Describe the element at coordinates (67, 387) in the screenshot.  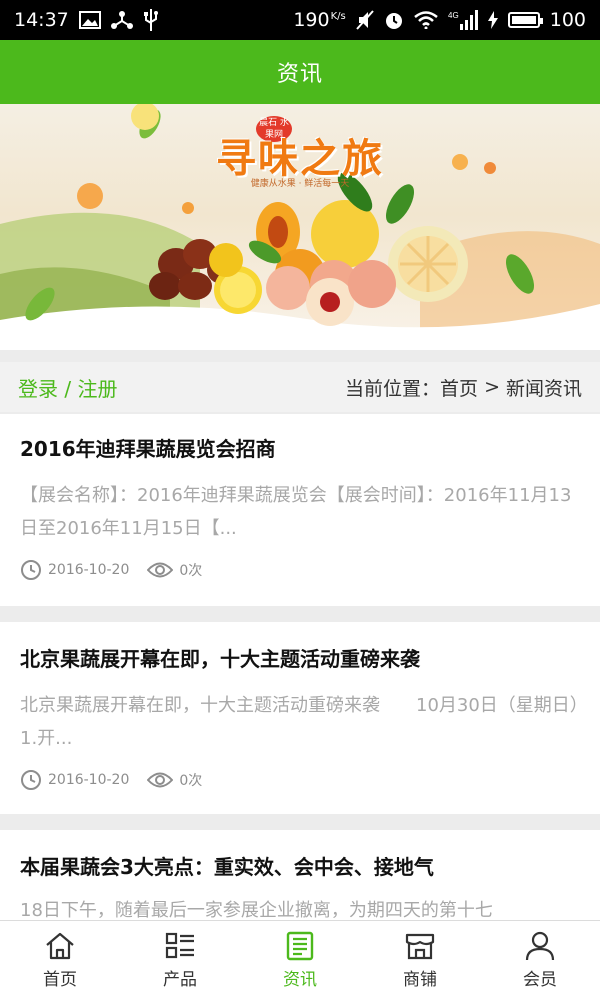
I see `login-register-link: 登录 / 注册` at that location.